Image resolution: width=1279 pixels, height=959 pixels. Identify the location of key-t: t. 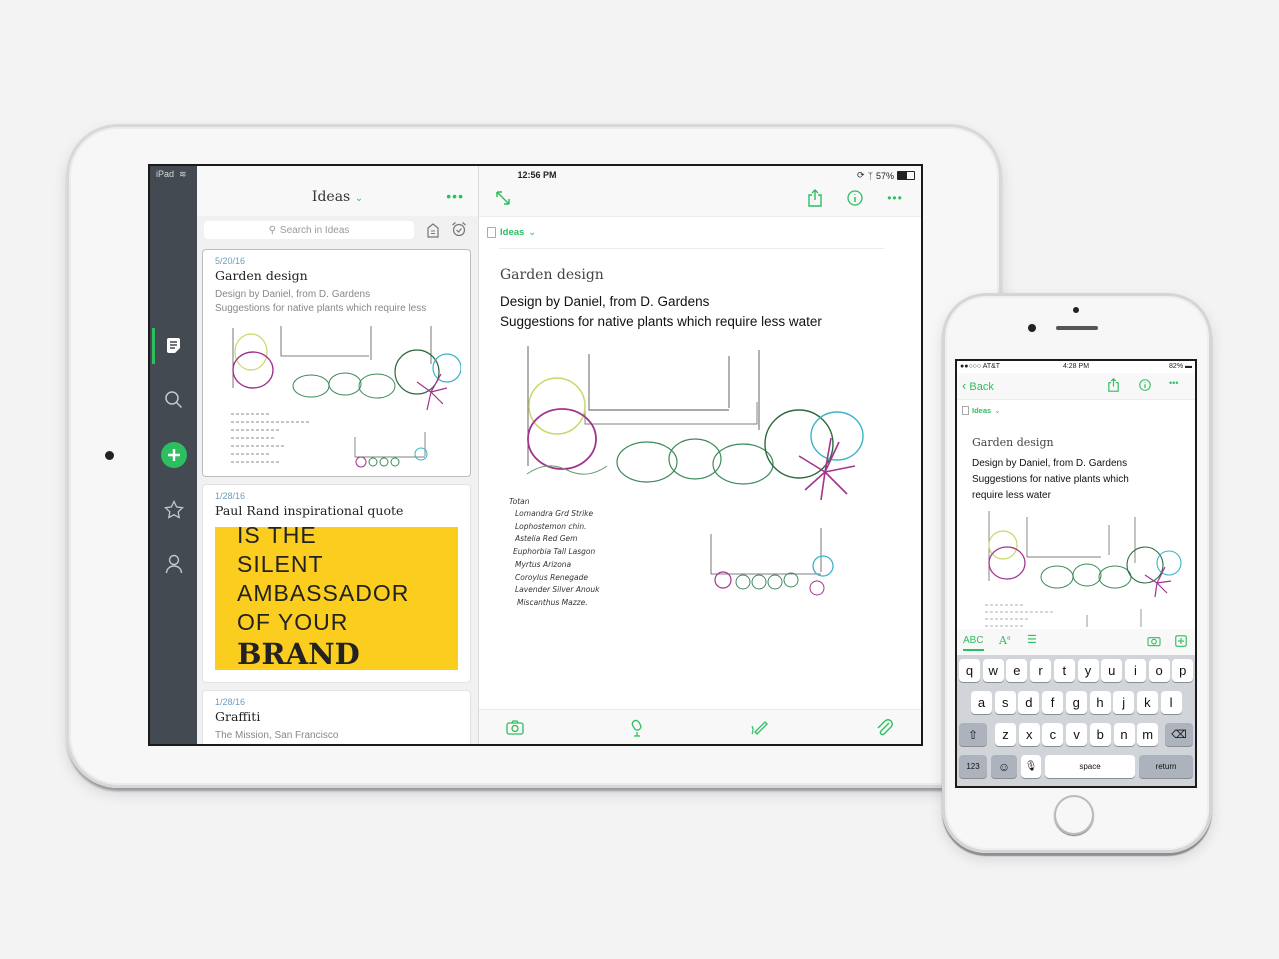
(1064, 670).